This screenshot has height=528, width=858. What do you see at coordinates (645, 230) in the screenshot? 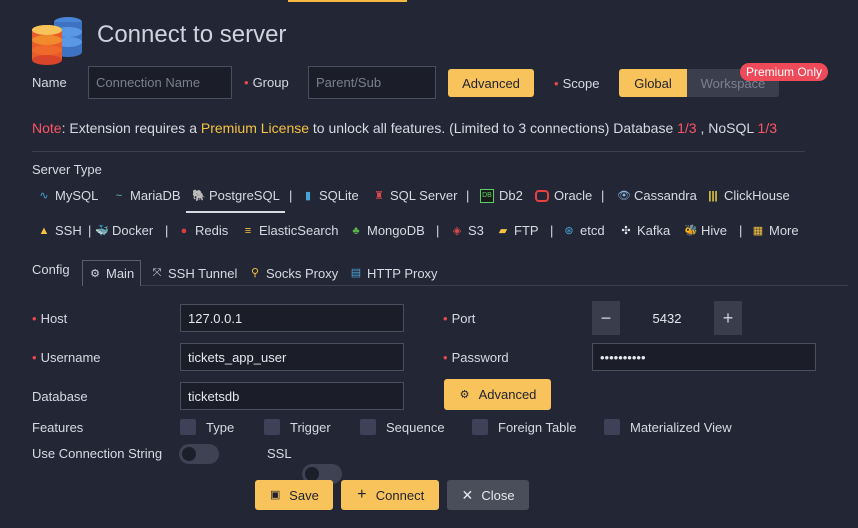
I see `server-type-kafka: ✣ Kafka` at bounding box center [645, 230].